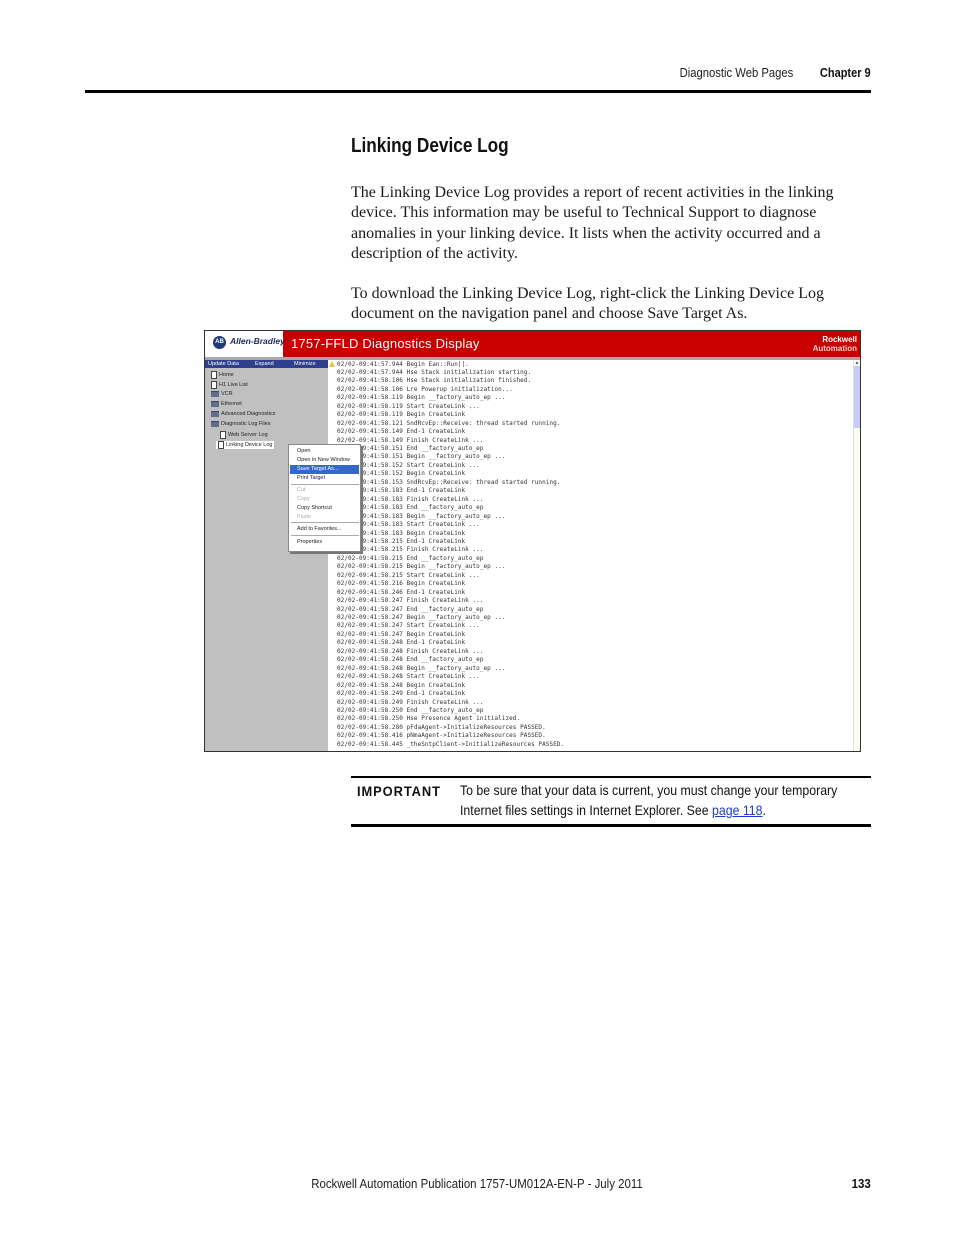 The width and height of the screenshot is (954, 1235). I want to click on log-line: 02/02-09:41:58.248 End __factory_auto_ep, so click(410, 660).